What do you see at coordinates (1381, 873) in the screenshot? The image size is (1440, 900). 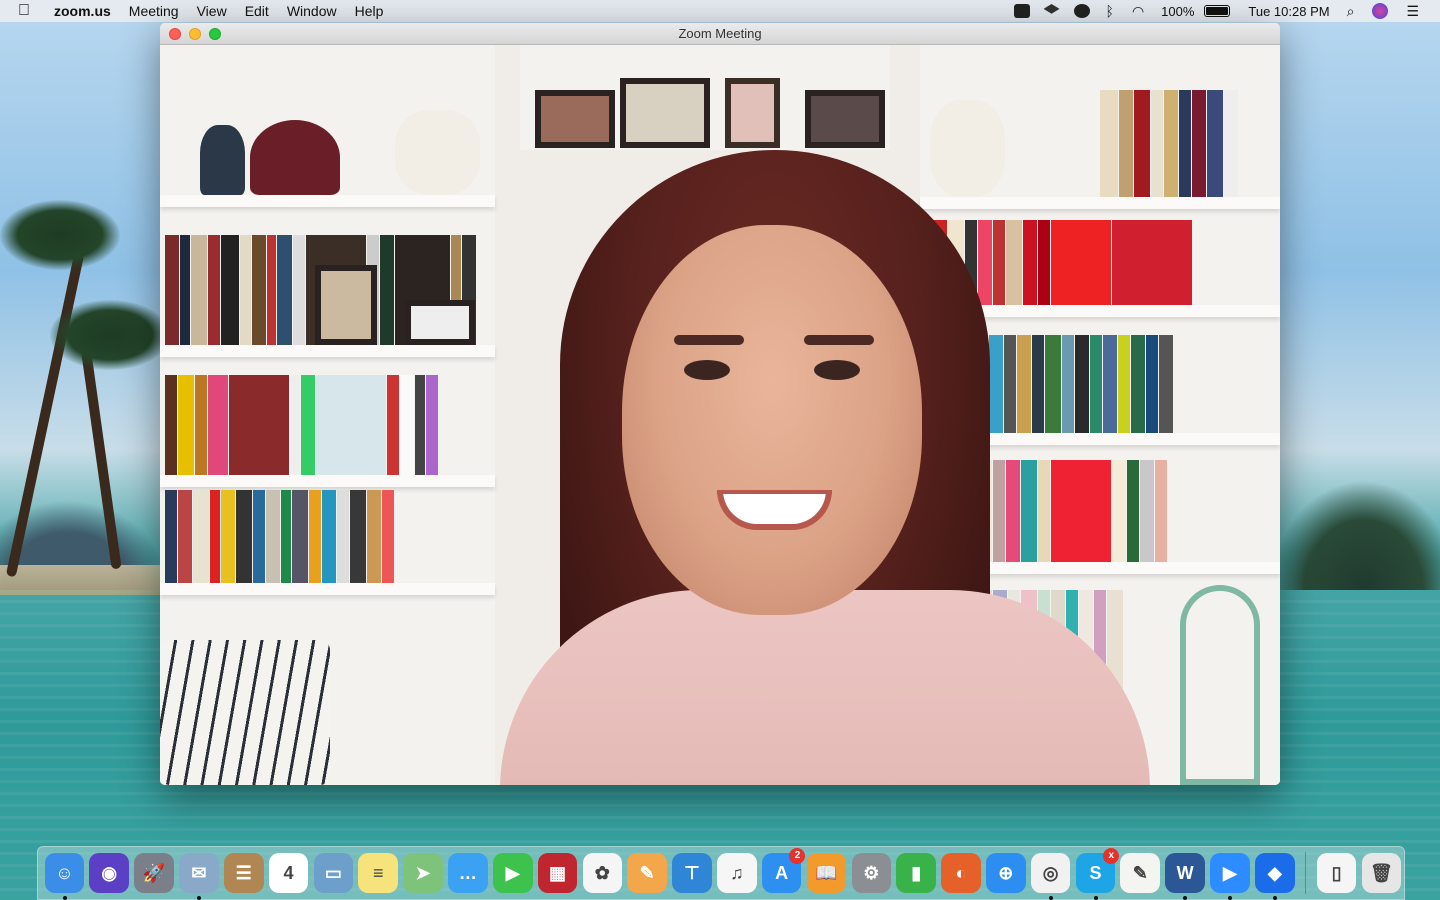 I see `trash-icon: 🗑` at bounding box center [1381, 873].